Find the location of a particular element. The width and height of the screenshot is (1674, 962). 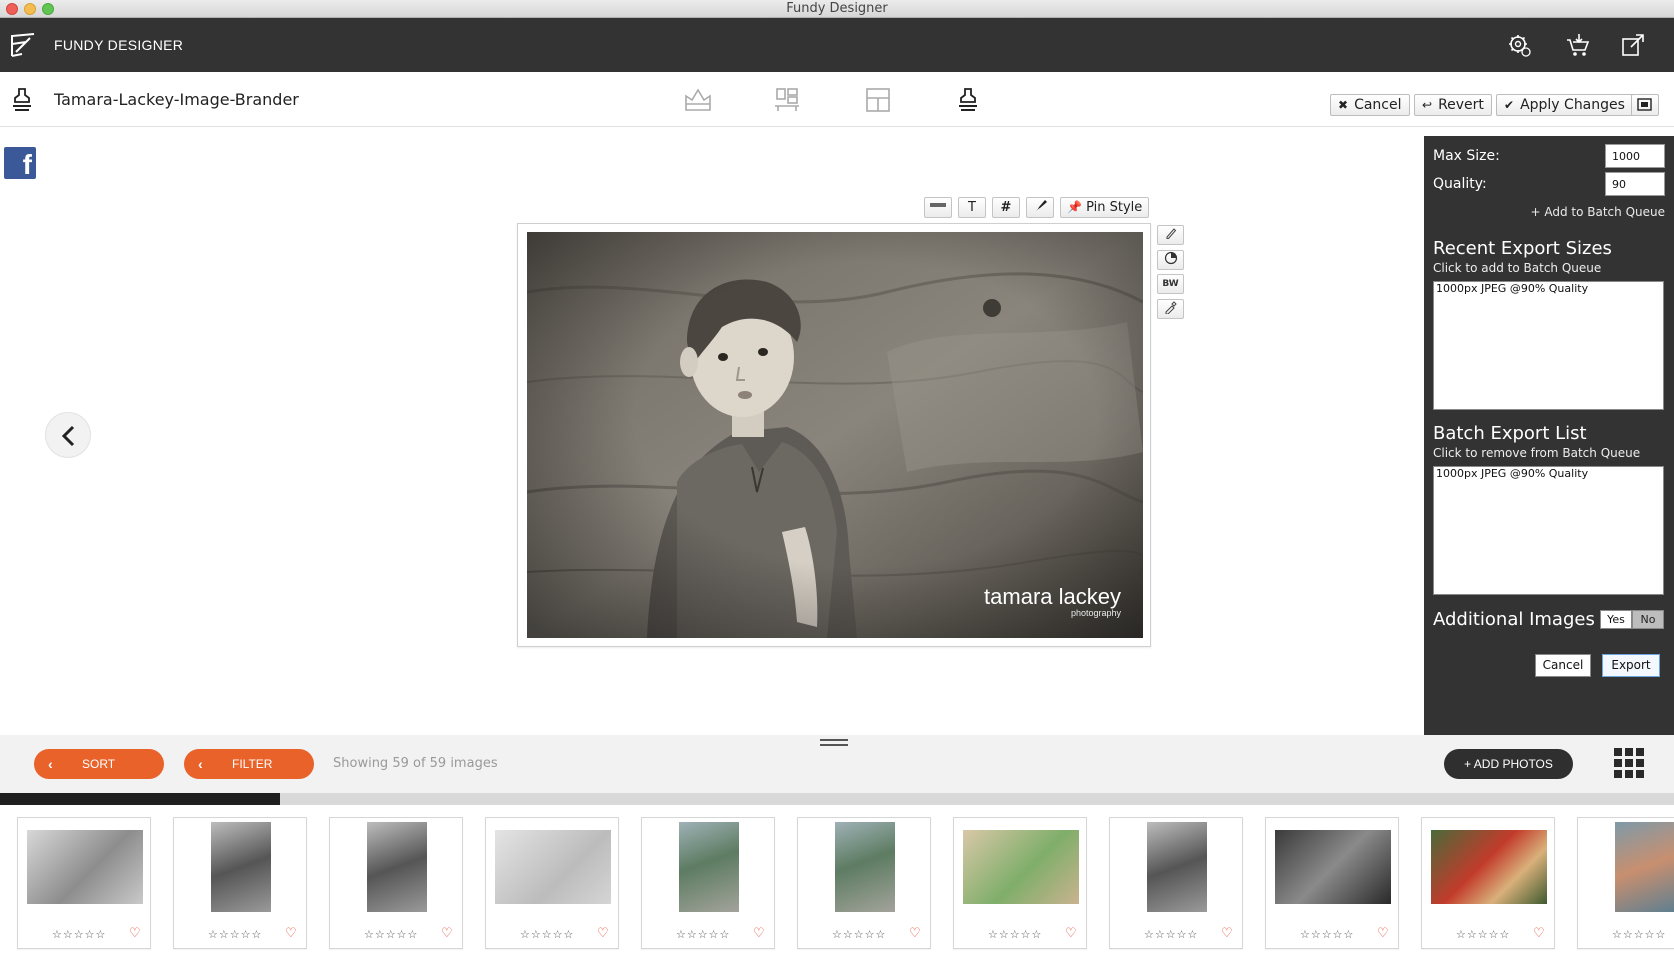

thumbnail-card: ☆☆☆☆☆♡ is located at coordinates (1625, 883).